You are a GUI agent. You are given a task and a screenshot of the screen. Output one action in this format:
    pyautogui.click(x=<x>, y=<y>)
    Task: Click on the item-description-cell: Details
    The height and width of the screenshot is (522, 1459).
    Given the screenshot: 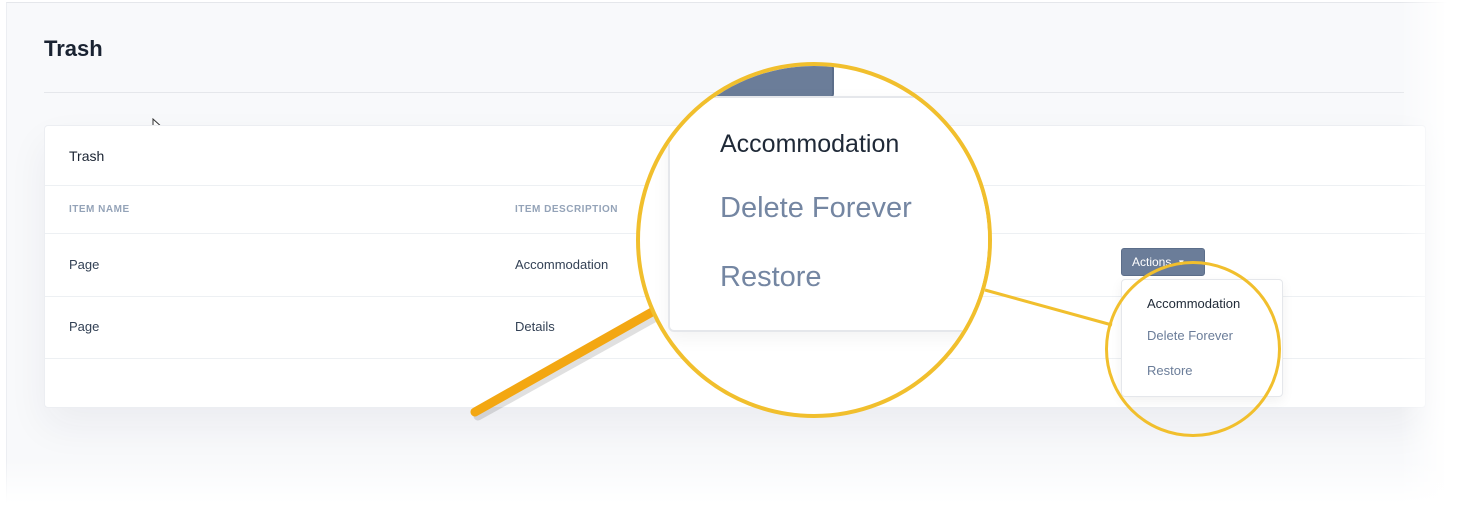 What is the action you would take?
    pyautogui.click(x=535, y=326)
    